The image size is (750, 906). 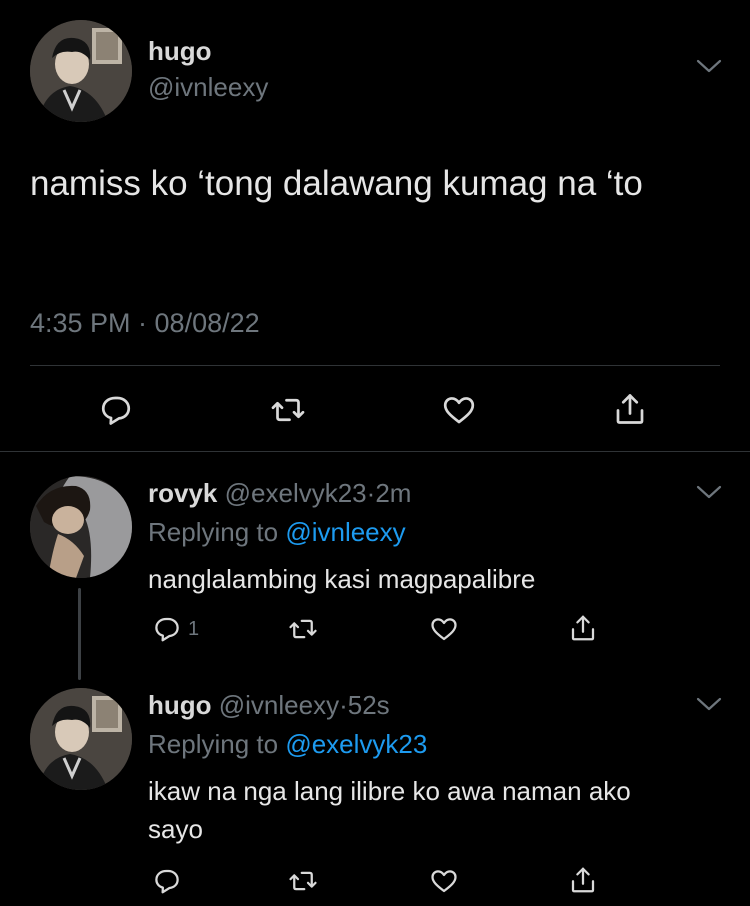 What do you see at coordinates (81, 71) in the screenshot?
I see `avatar-main` at bounding box center [81, 71].